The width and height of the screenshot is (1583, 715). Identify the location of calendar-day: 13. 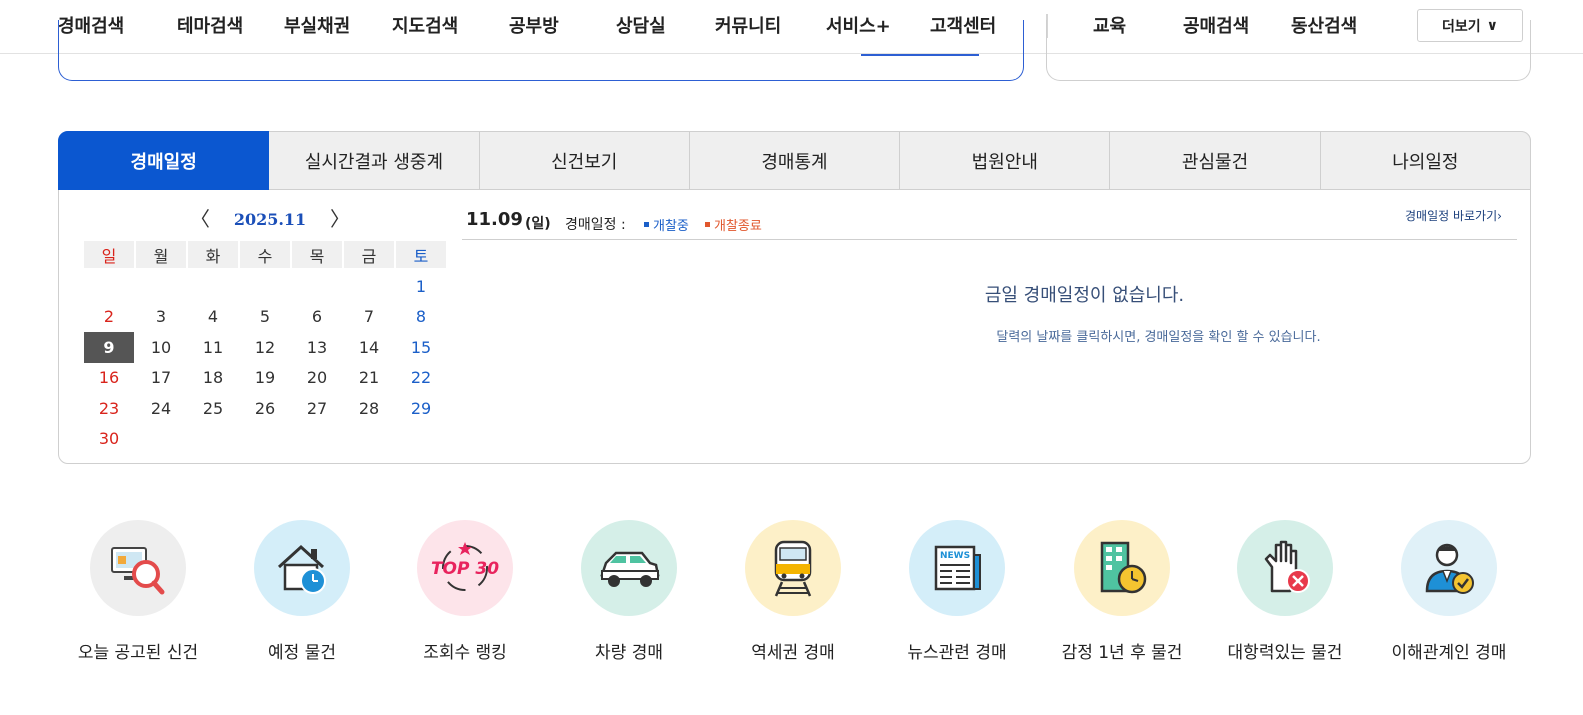
(317, 347).